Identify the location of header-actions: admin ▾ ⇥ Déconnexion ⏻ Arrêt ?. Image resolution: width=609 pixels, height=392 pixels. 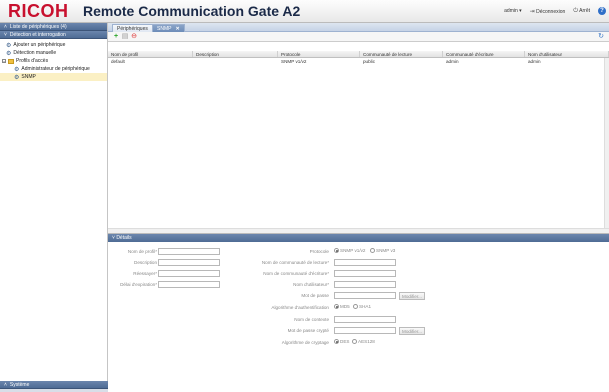
(555, 11).